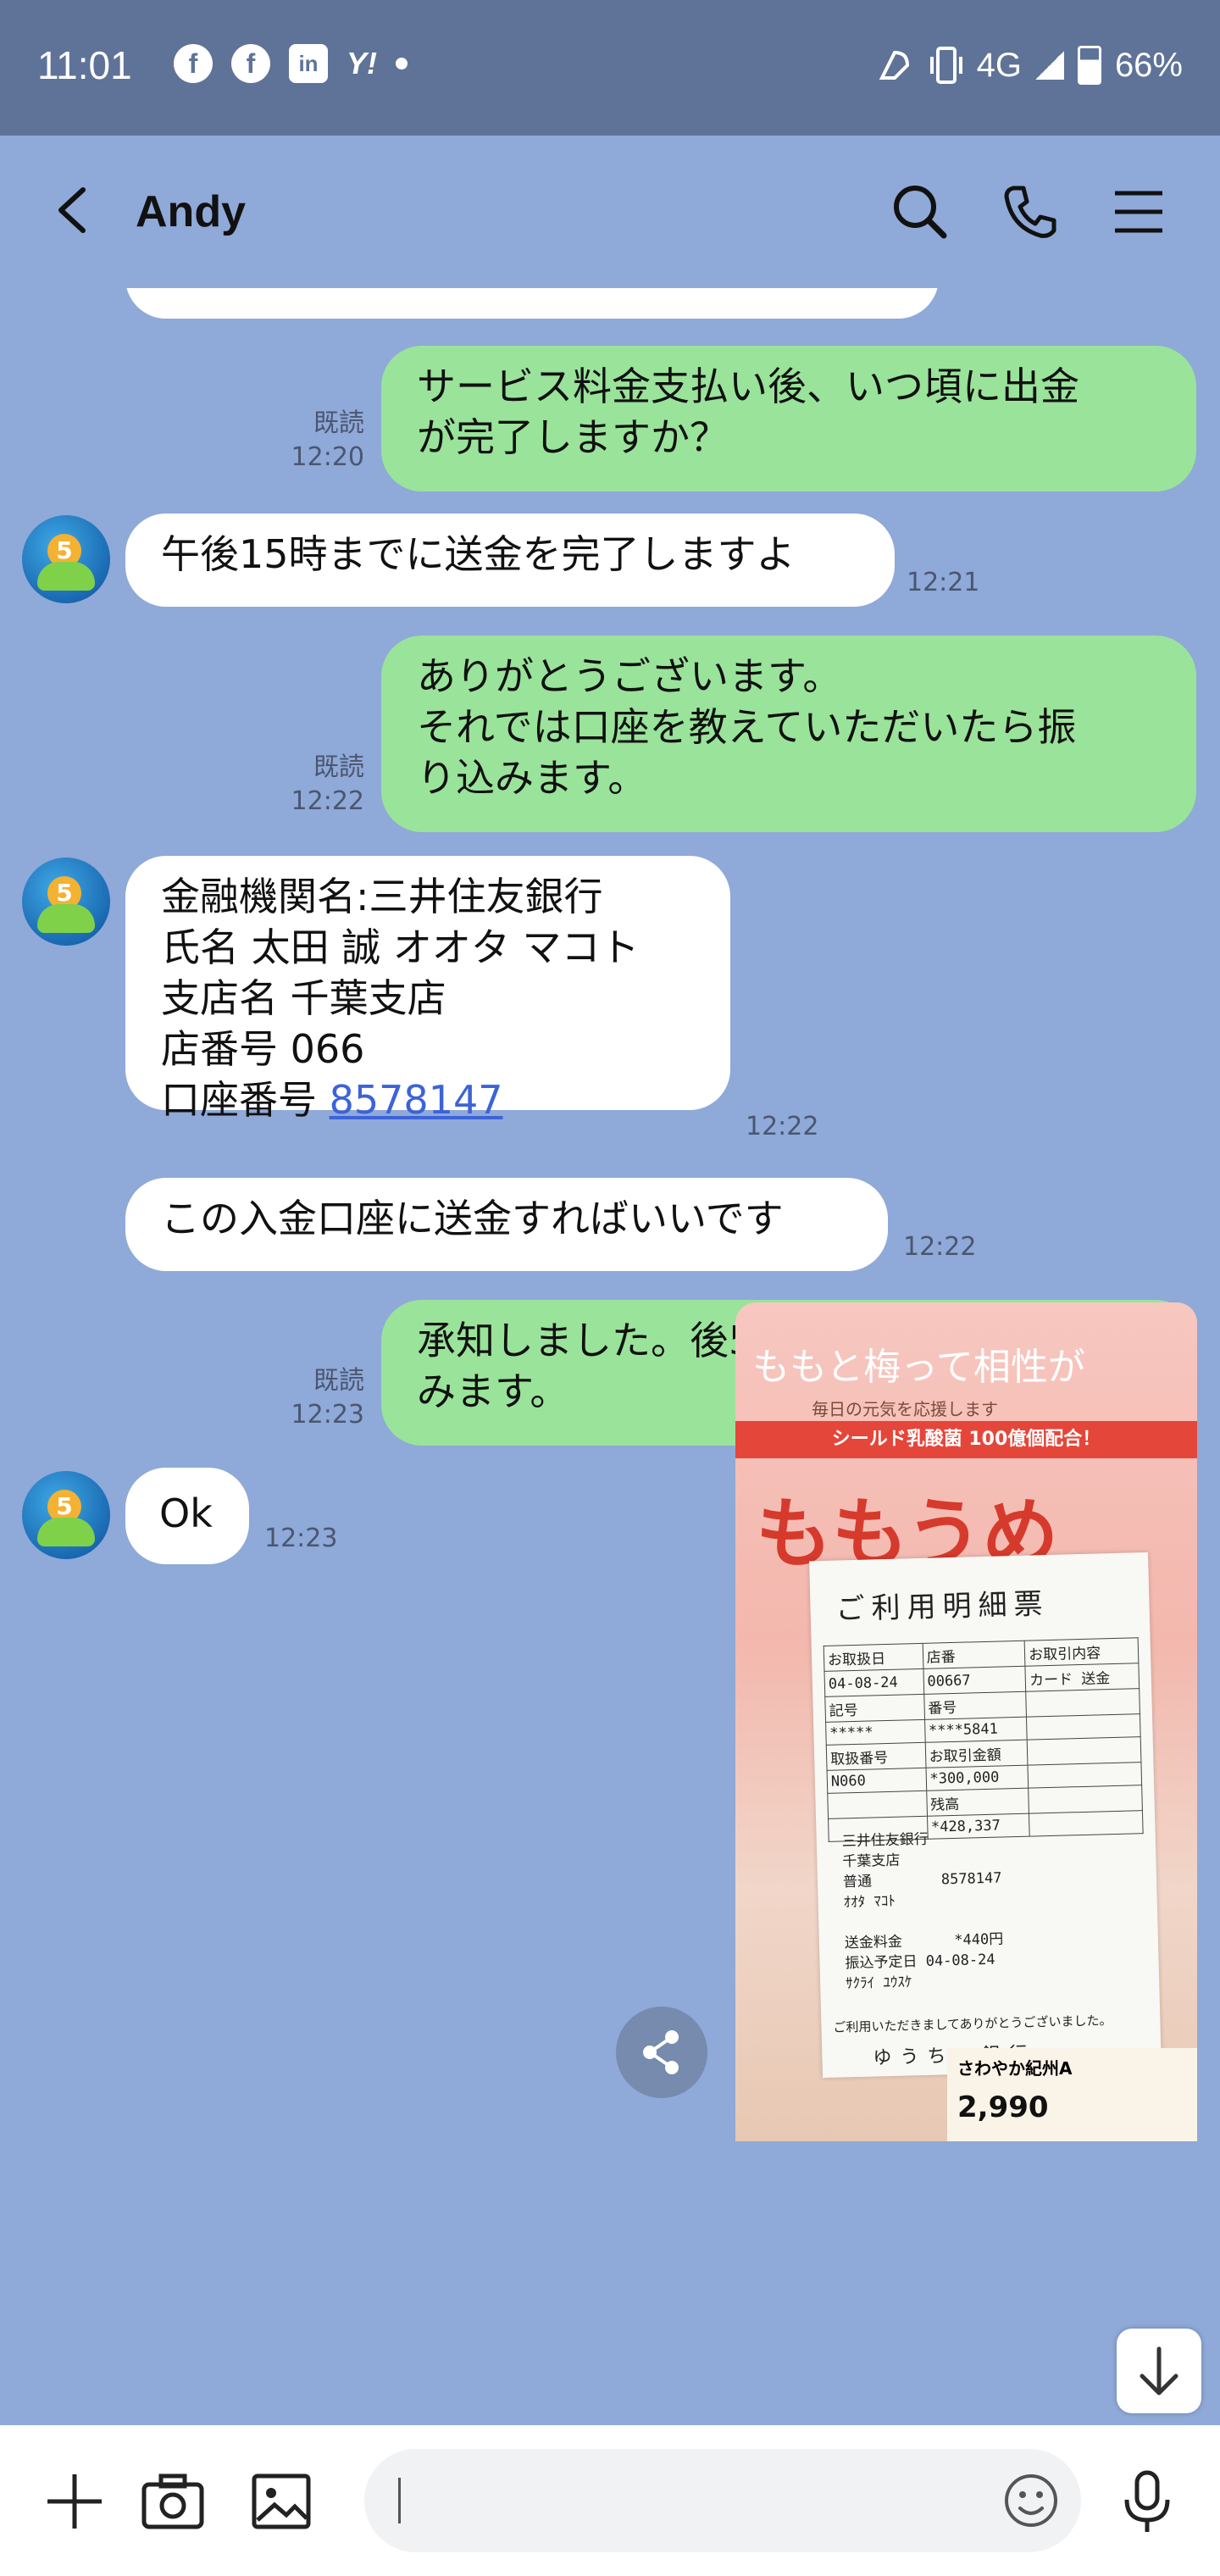 This screenshot has width=1220, height=2576. What do you see at coordinates (281, 2501) in the screenshot?
I see `image-icon` at bounding box center [281, 2501].